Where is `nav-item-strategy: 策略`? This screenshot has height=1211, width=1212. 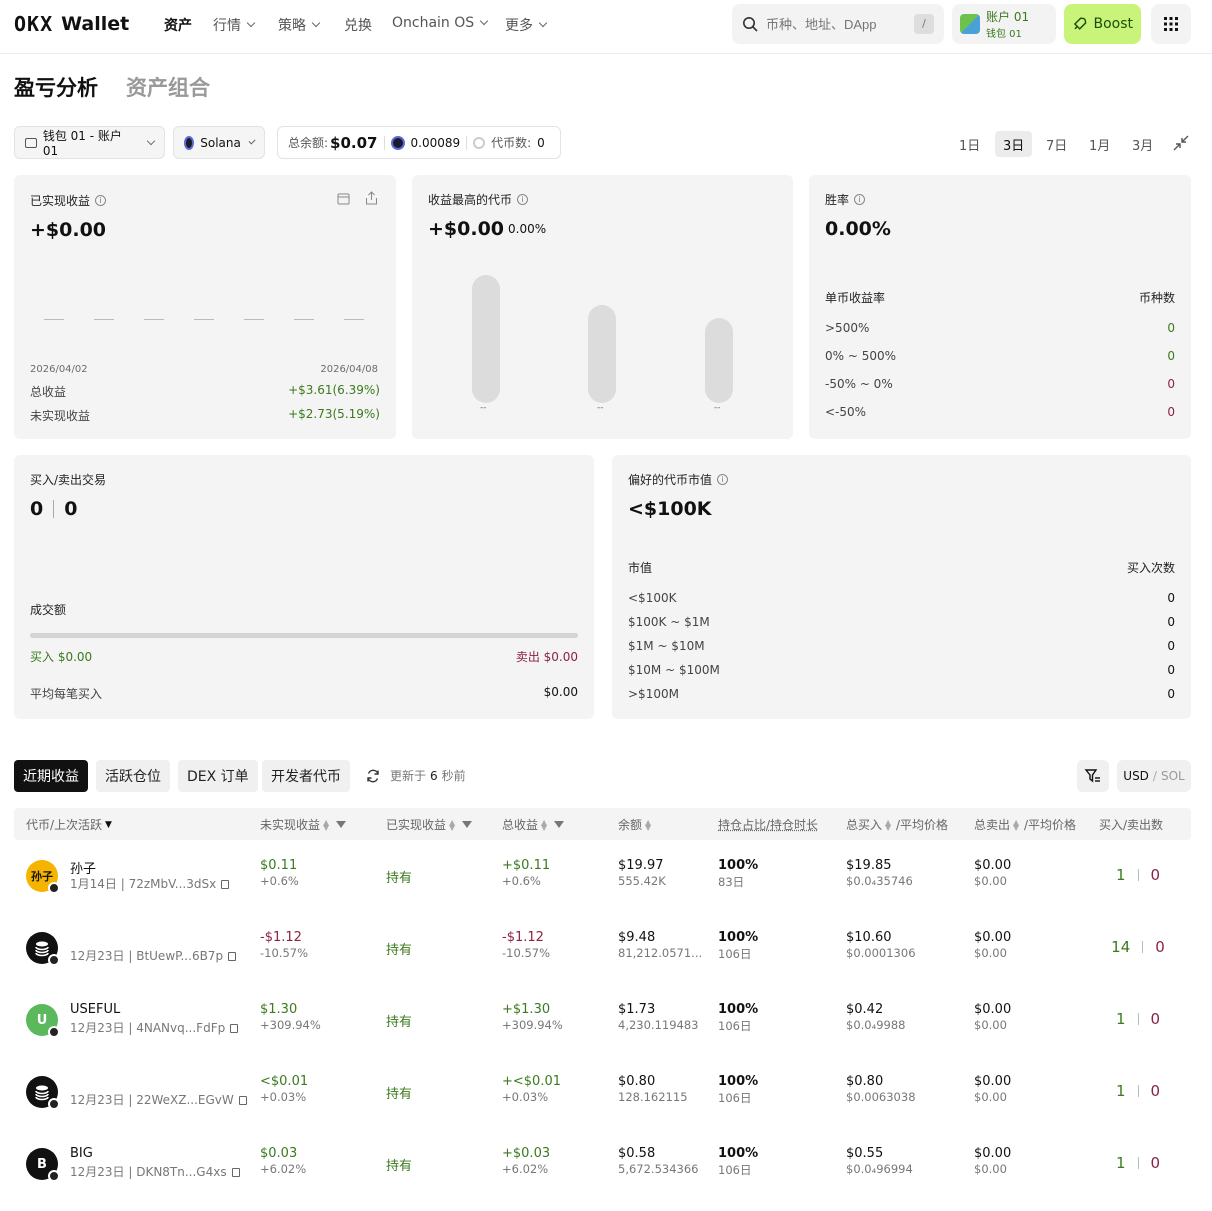 nav-item-strategy: 策略 is located at coordinates (299, 25).